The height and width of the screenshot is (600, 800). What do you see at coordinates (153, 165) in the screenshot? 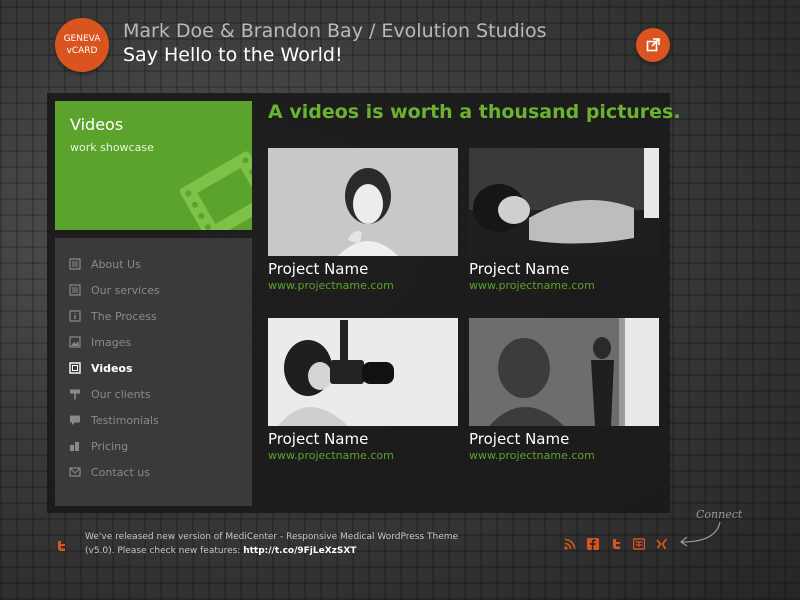
I see `section-header: Videos work showcase` at bounding box center [153, 165].